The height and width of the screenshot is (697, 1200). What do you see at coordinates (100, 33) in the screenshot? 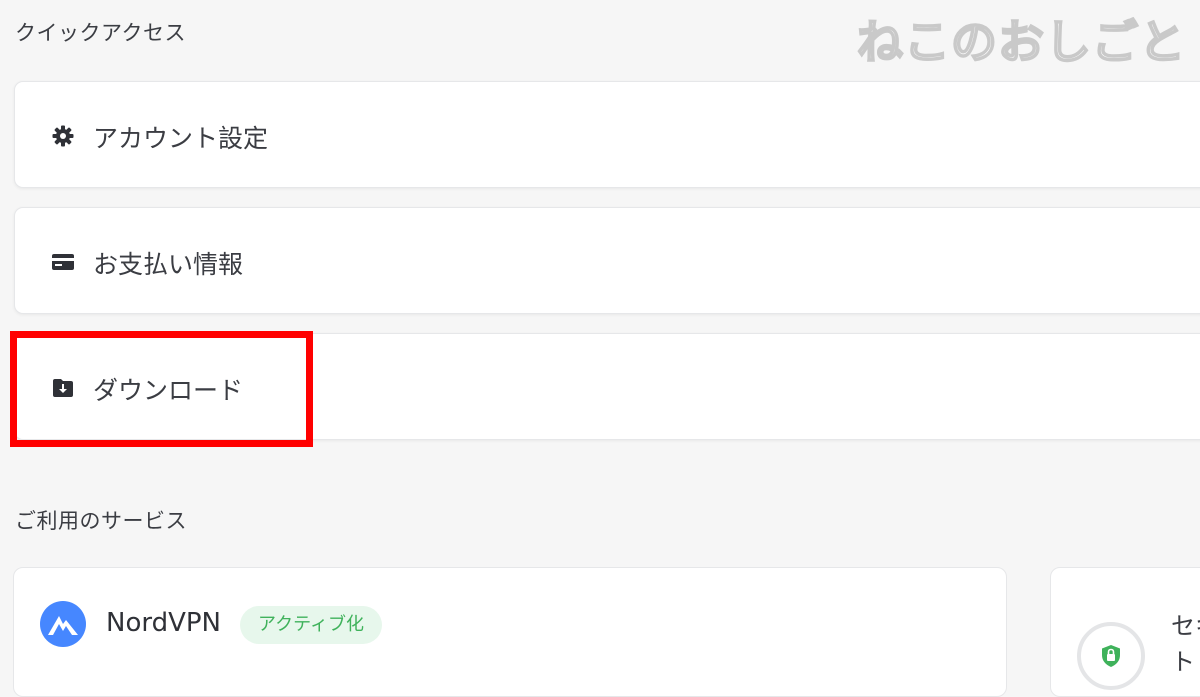
I see `quick-access-title: クイックアクセス` at bounding box center [100, 33].